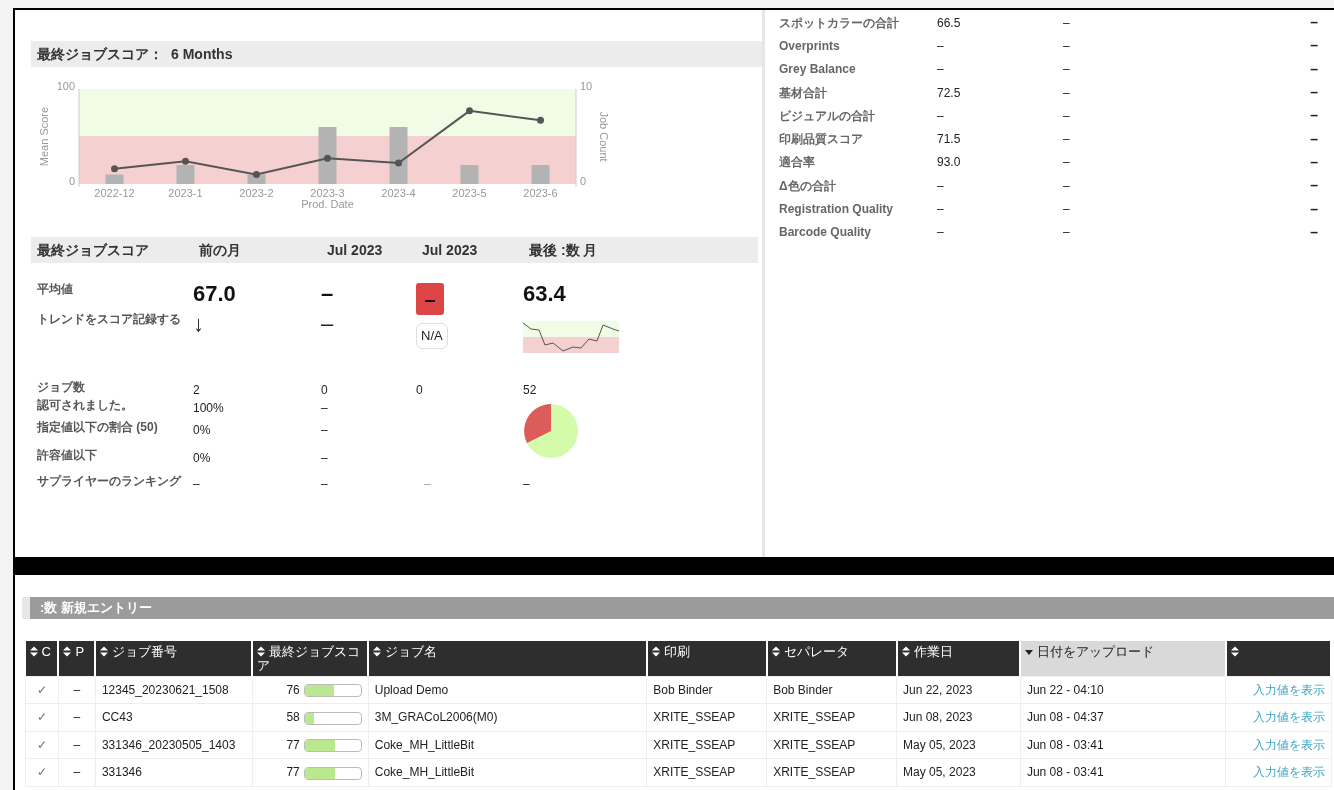 This screenshot has width=1334, height=790. What do you see at coordinates (197, 390) in the screenshot?
I see `table-cell-text: 2` at bounding box center [197, 390].